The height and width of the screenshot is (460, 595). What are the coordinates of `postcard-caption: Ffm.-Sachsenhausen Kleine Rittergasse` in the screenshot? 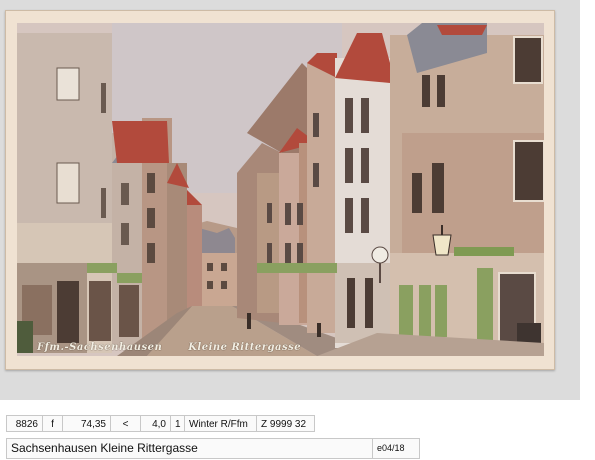 It's located at (169, 347).